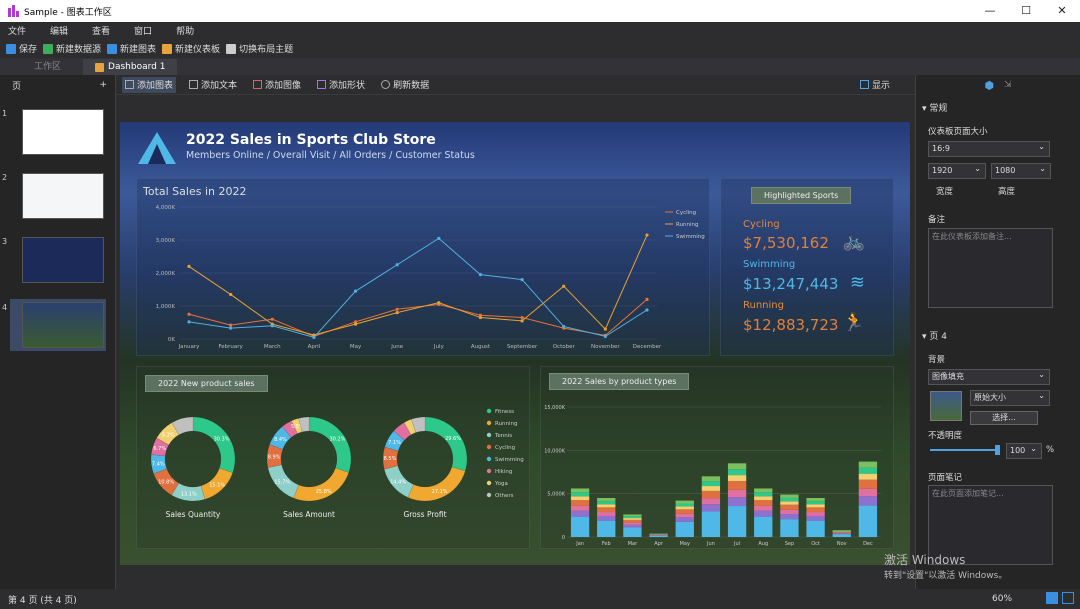 The width and height of the screenshot is (1080, 609). I want to click on add-image-button: 添加图像, so click(277, 85).